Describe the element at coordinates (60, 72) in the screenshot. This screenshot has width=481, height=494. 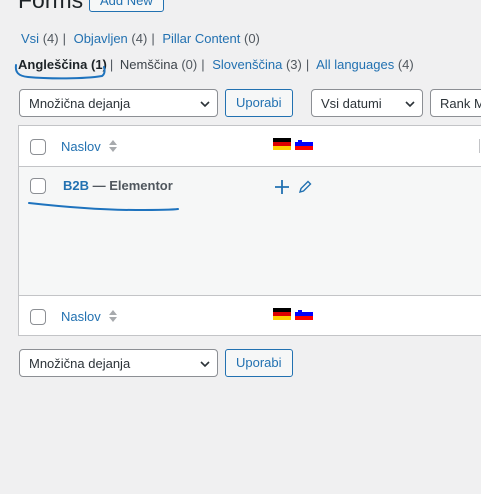
I see `annotation-underline-language` at that location.